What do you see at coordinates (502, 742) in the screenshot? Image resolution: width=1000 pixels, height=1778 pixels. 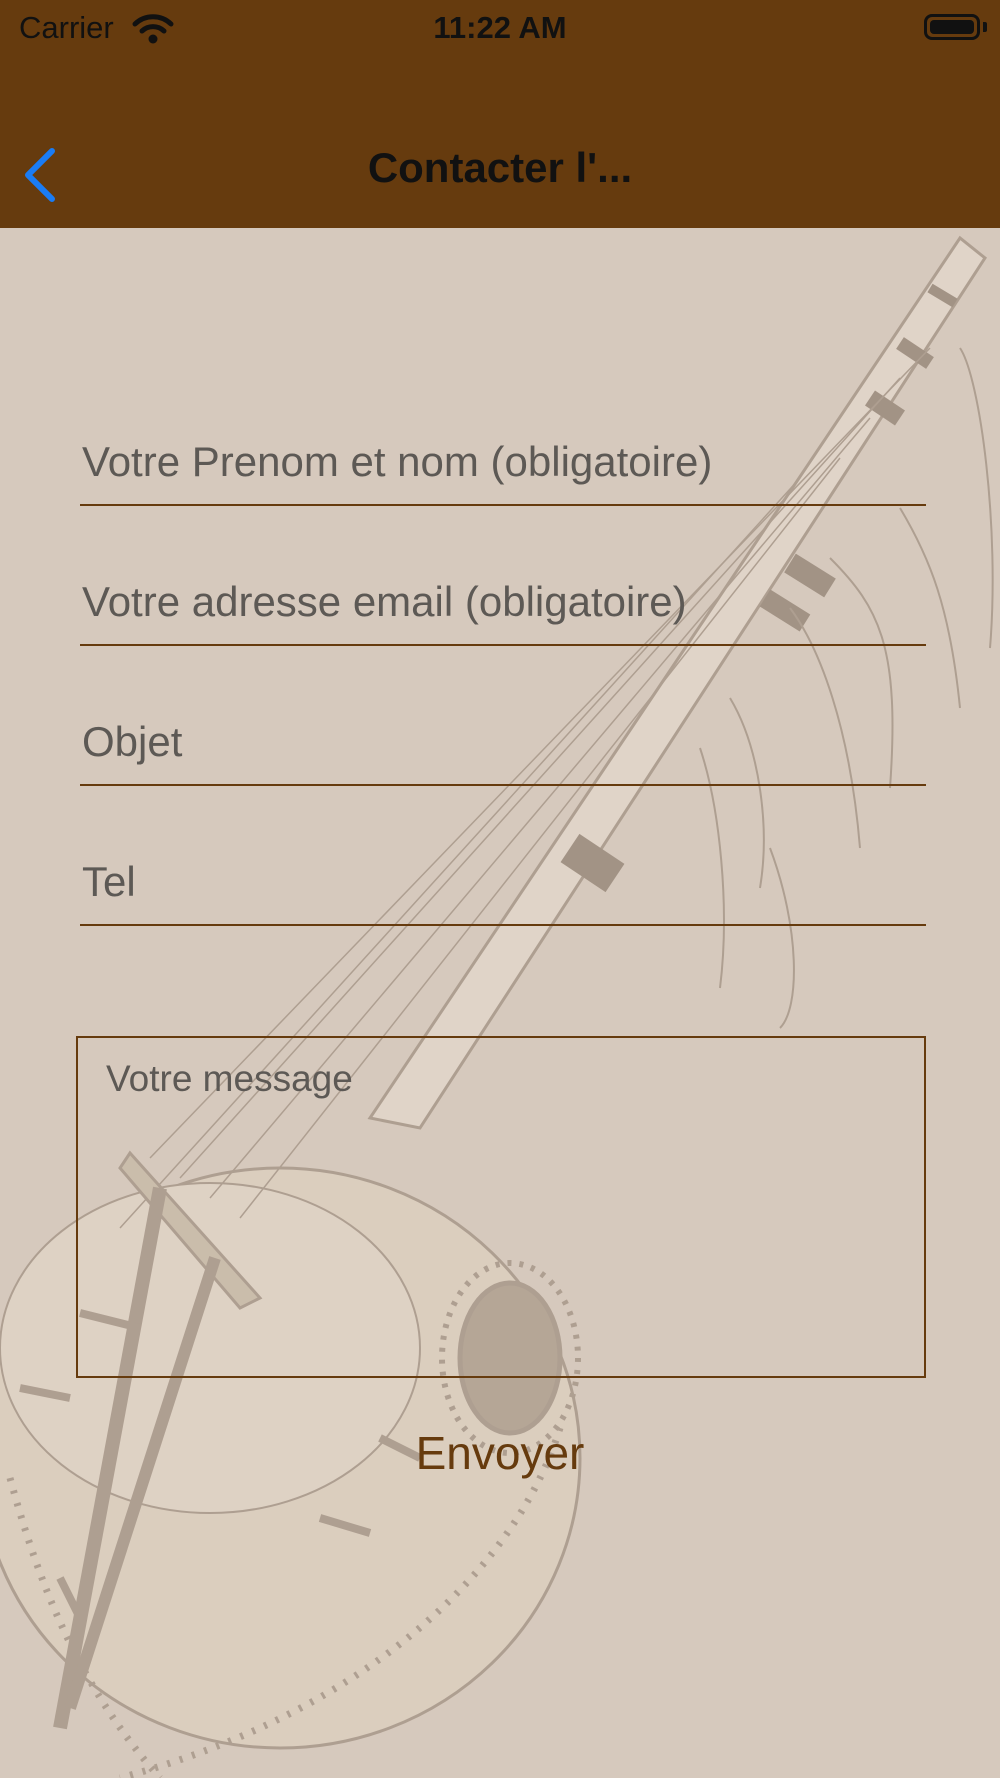 I see `subject-input` at bounding box center [502, 742].